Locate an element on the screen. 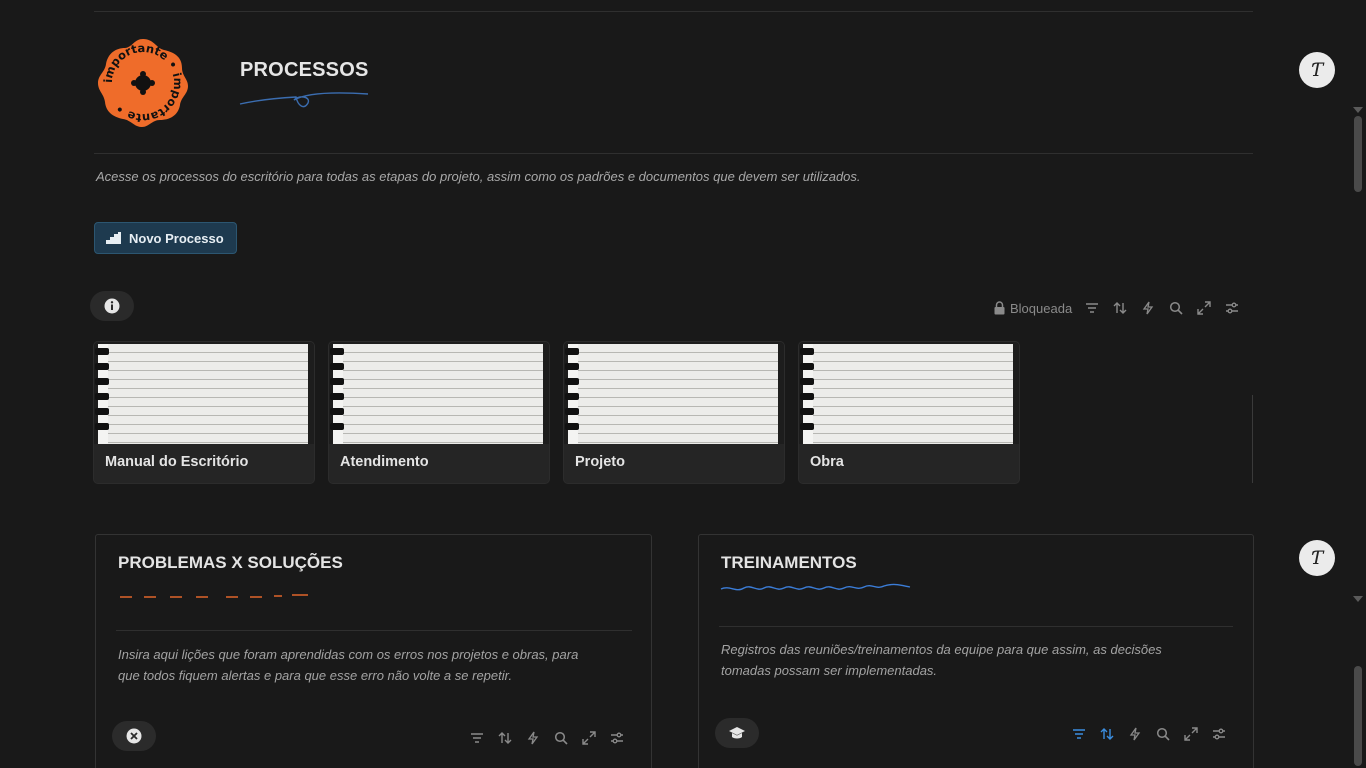 This screenshot has width=1366, height=768. importante-sticker: importante • importante • is located at coordinates (143, 83).